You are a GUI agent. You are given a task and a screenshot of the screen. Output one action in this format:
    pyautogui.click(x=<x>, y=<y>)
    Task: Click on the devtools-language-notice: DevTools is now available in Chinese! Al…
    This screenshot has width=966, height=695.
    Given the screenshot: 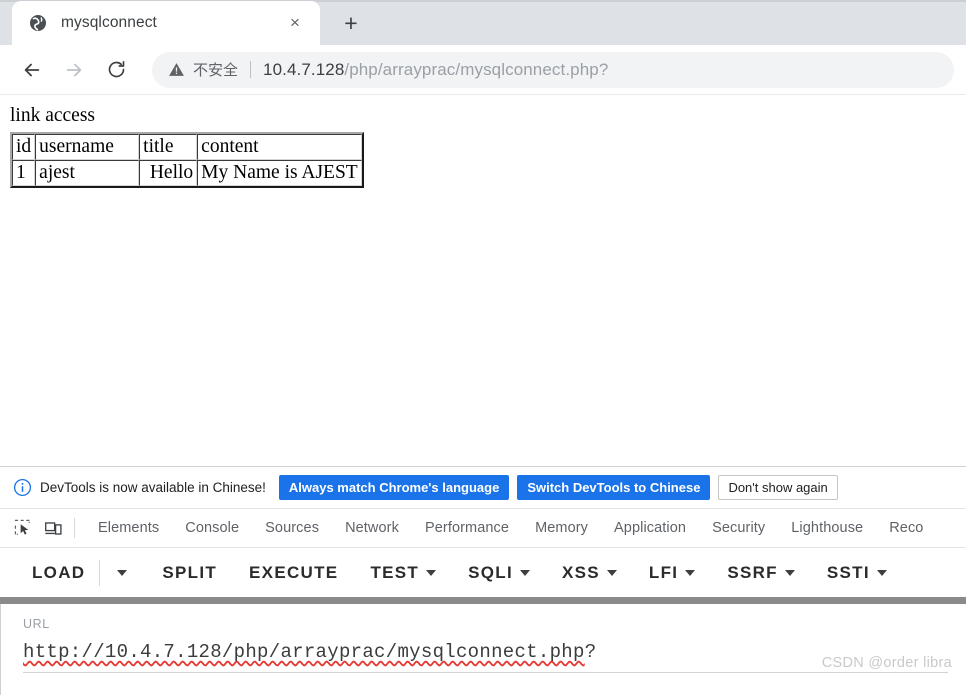 What is the action you would take?
    pyautogui.click(x=483, y=487)
    